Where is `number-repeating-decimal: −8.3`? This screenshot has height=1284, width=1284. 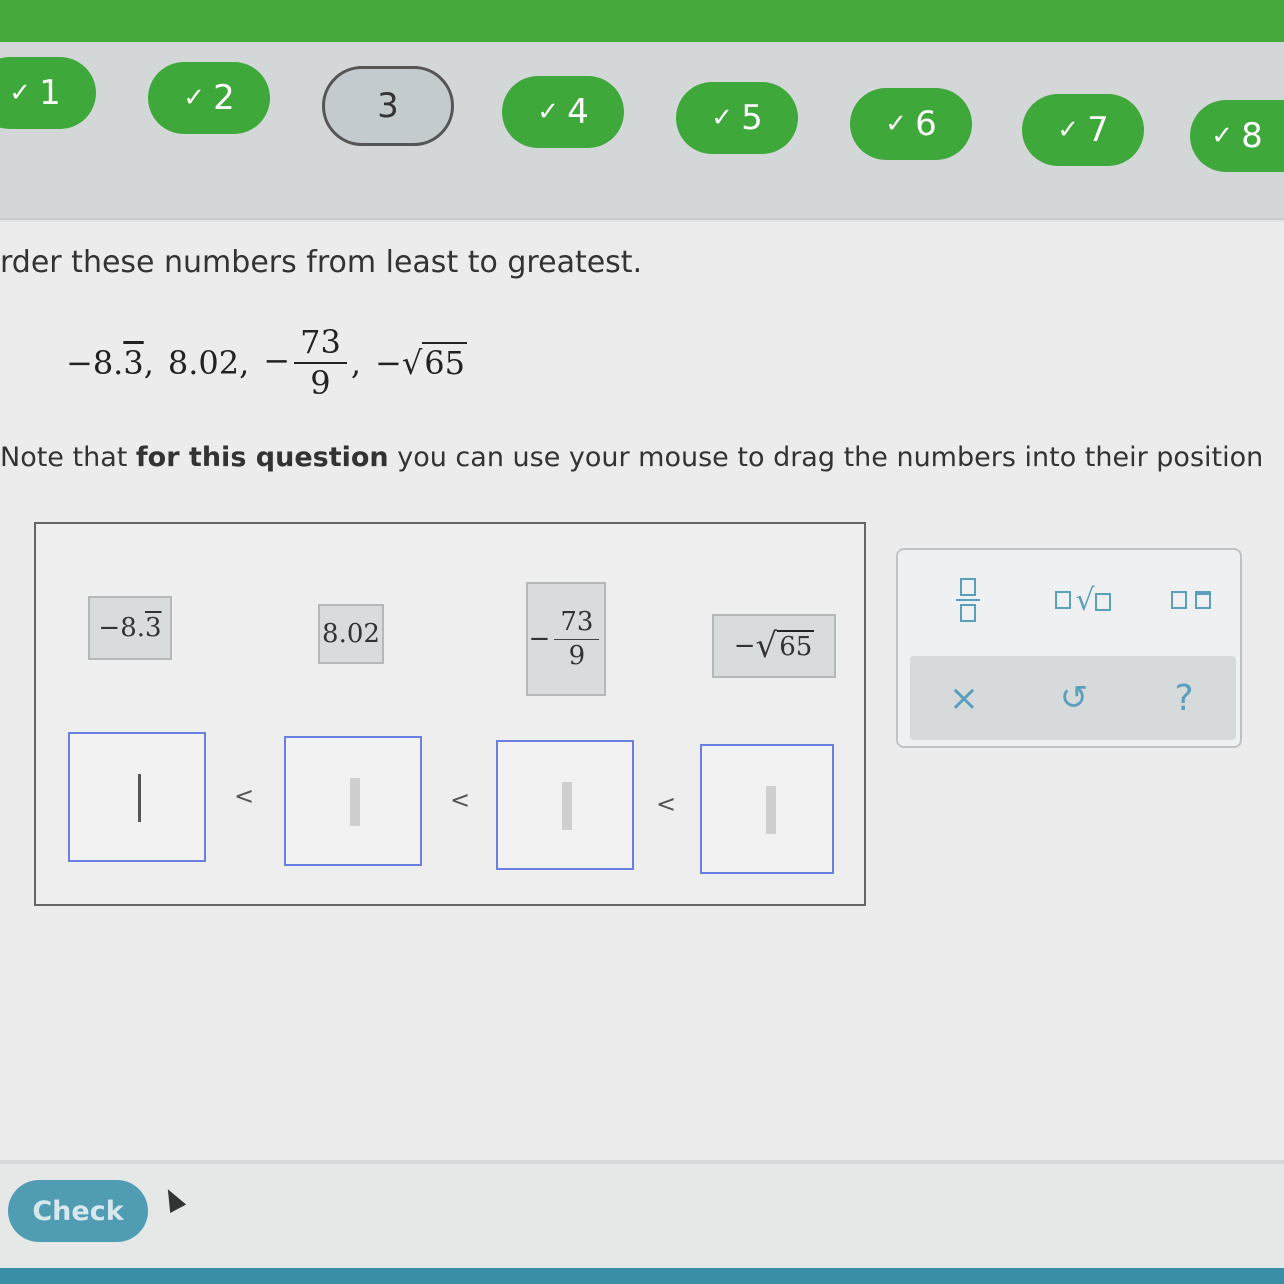 number-repeating-decimal: −8.3 is located at coordinates (105, 363).